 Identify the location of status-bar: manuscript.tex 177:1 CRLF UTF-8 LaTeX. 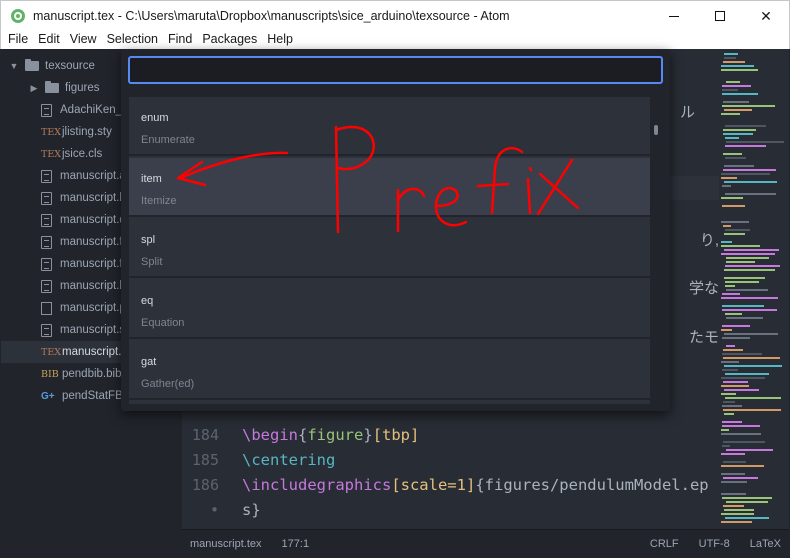
(485, 543).